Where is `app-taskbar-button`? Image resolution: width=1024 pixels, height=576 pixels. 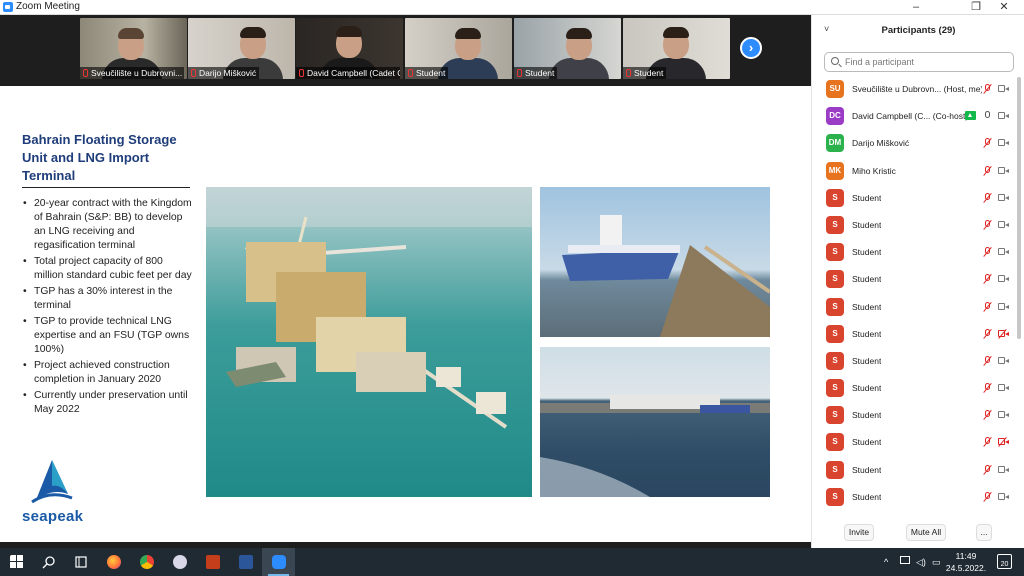 app-taskbar-button is located at coordinates (179, 562).